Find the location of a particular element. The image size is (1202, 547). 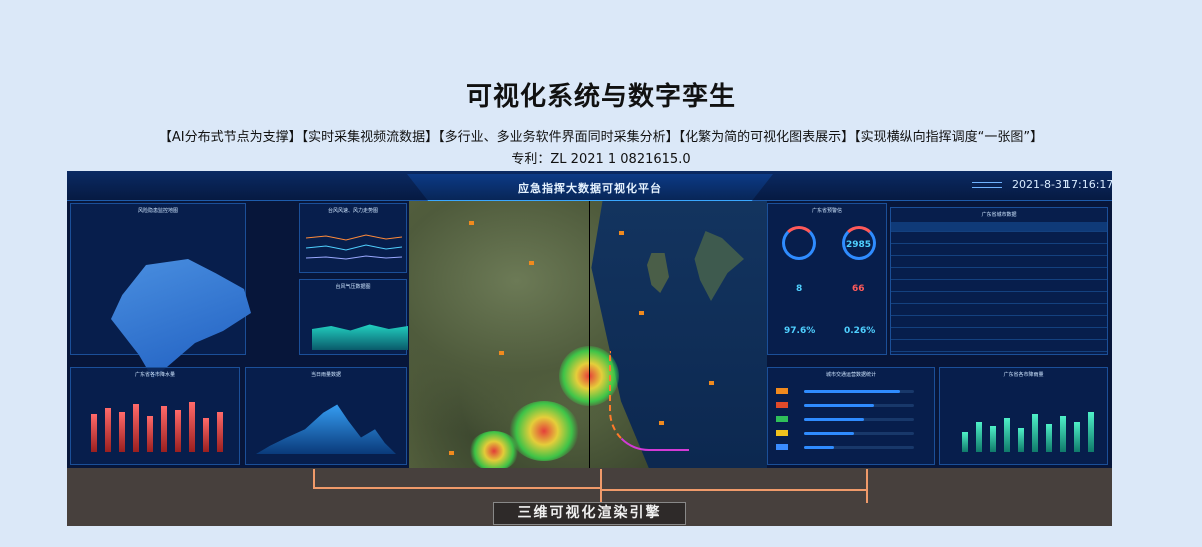

panel-title: 台风风速、风力走势图 is located at coordinates (352, 211).